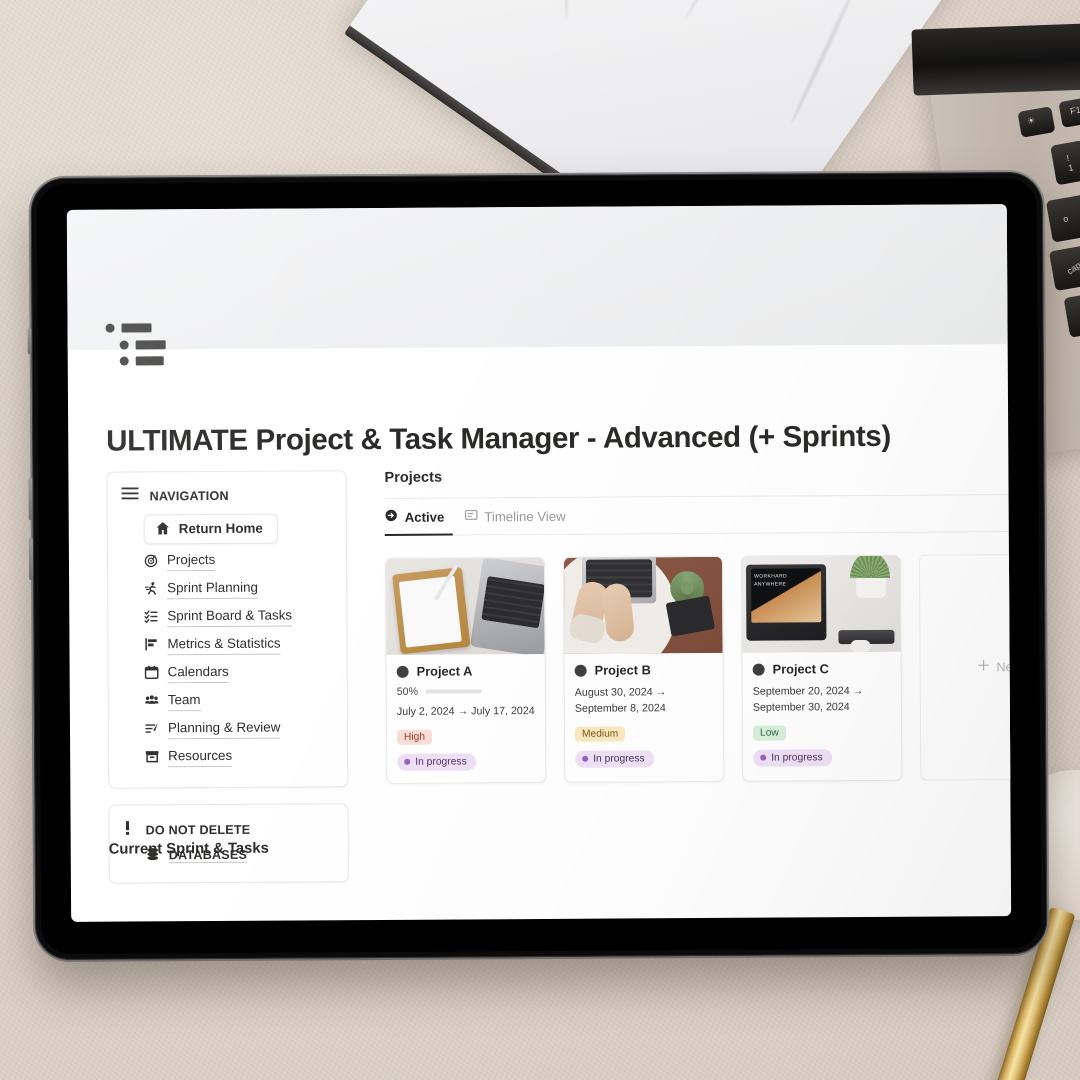 The width and height of the screenshot is (1080, 1080). What do you see at coordinates (128, 830) in the screenshot?
I see `exclamation-icon` at bounding box center [128, 830].